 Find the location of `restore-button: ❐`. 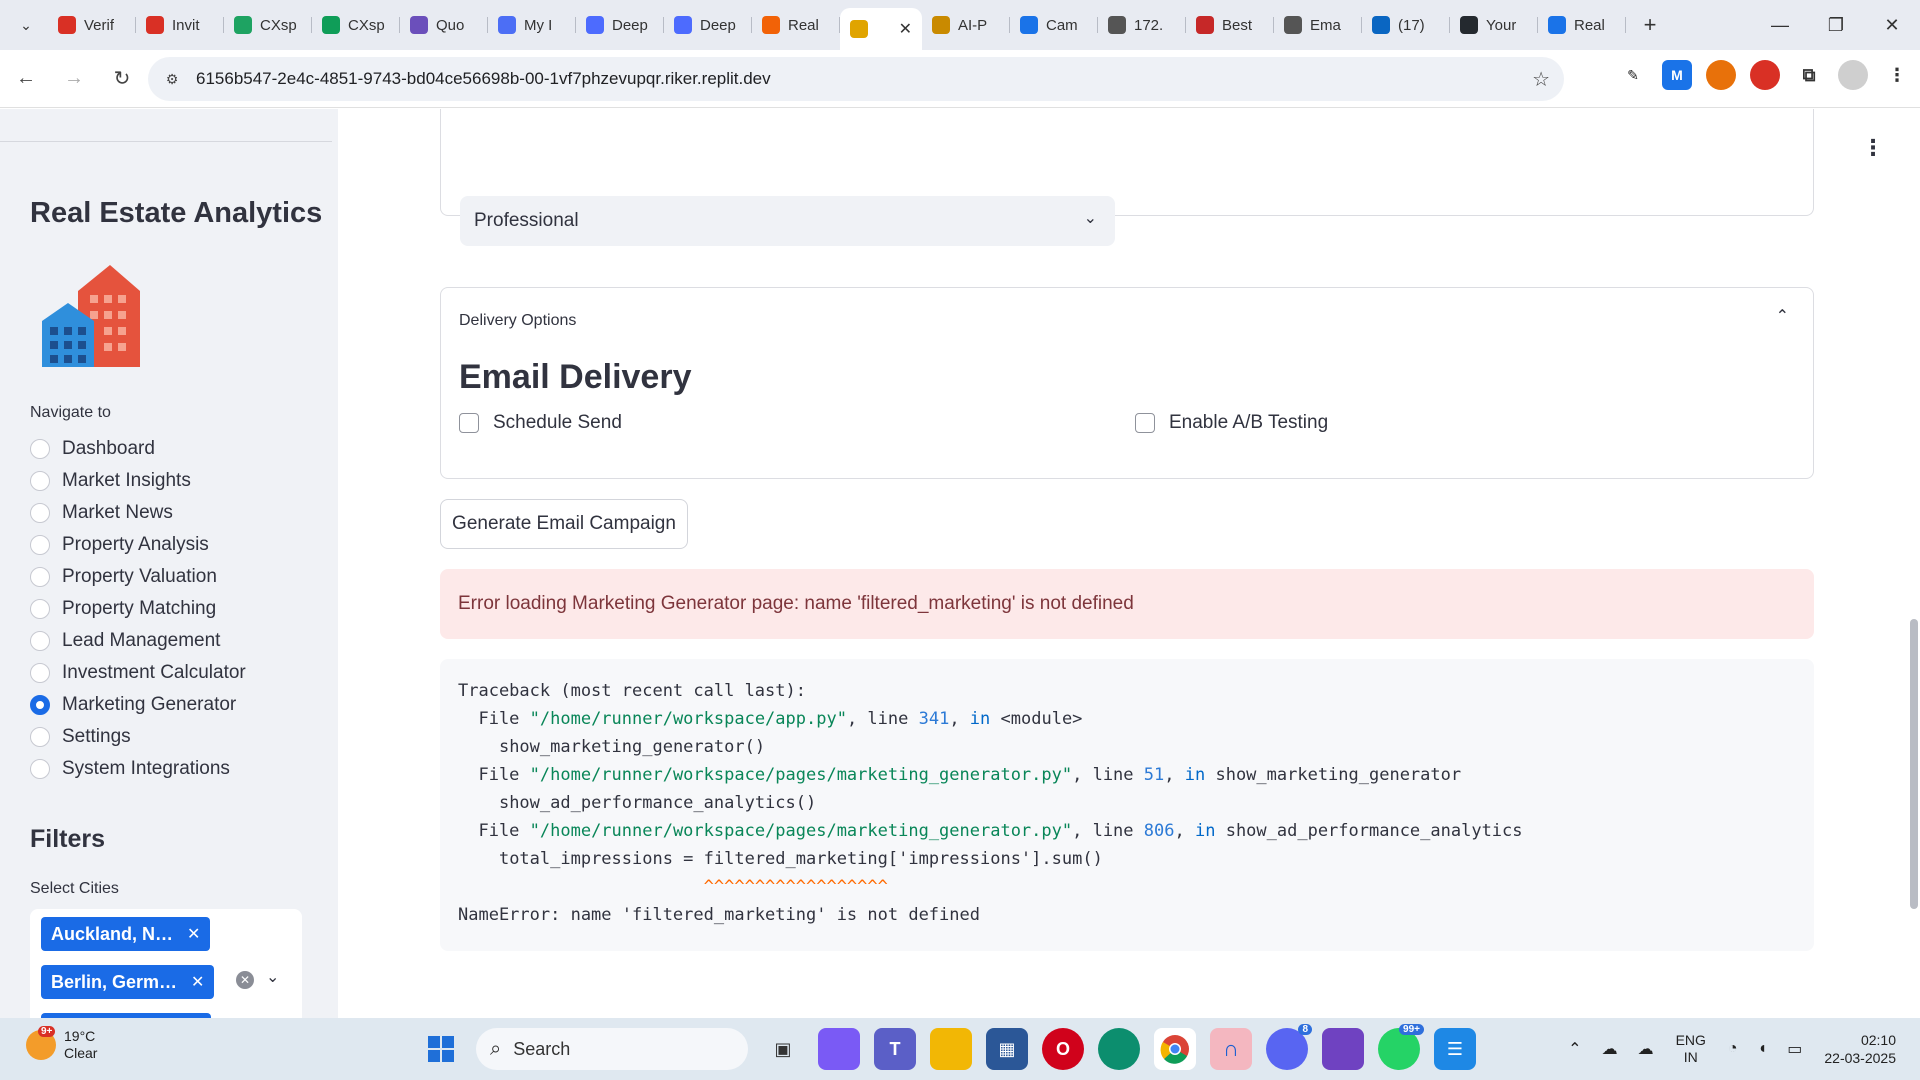

restore-button: ❐ is located at coordinates (1836, 25).